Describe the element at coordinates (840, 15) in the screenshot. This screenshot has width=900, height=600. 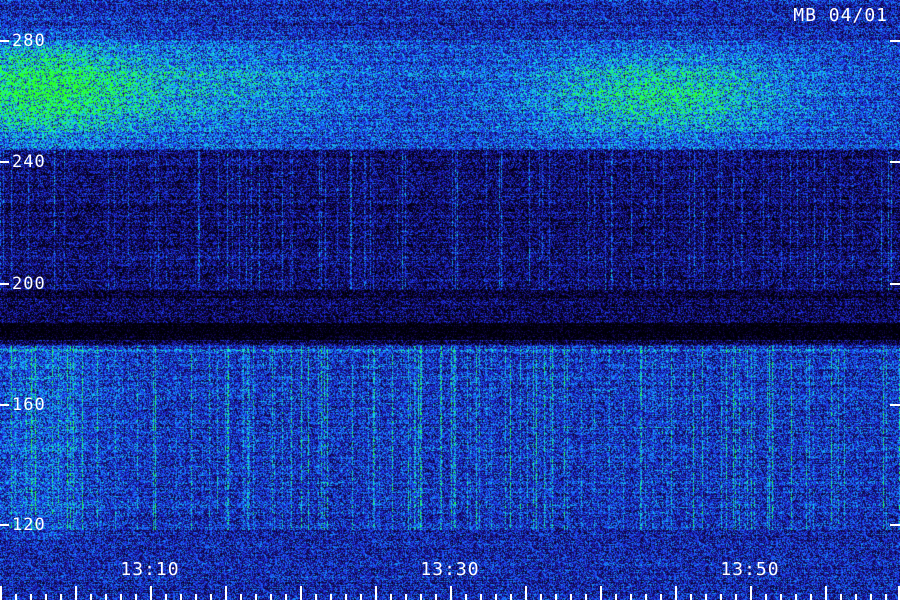
I see `date-stamp: MB 04/01` at that location.